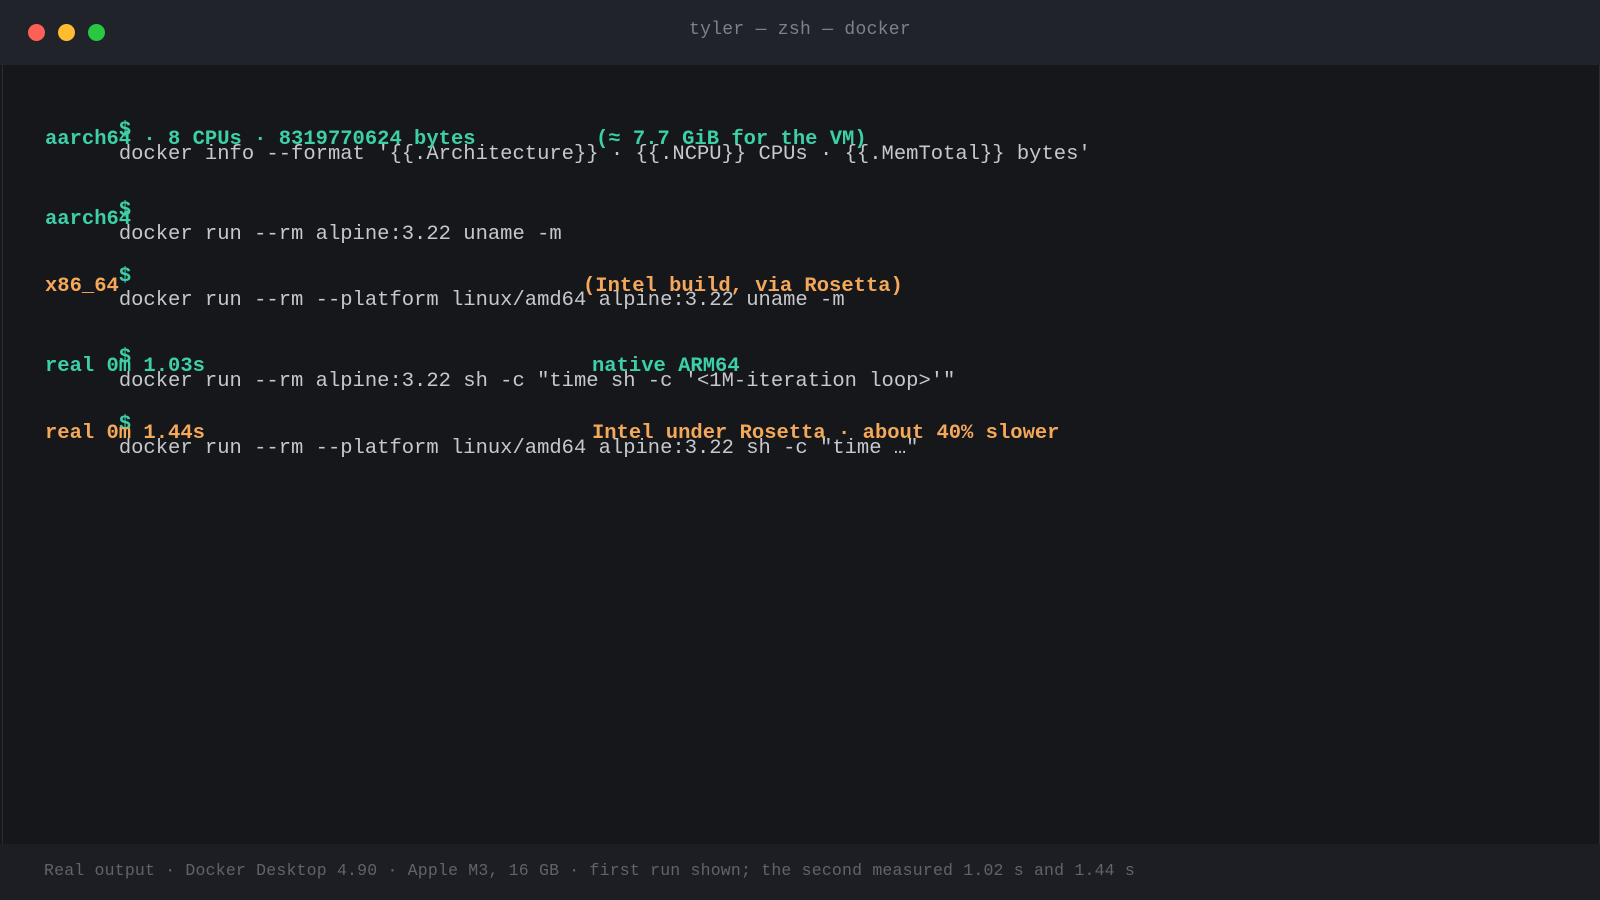 Image resolution: width=1600 pixels, height=900 pixels. Describe the element at coordinates (82, 286) in the screenshot. I see `output-line: x86_64` at that location.